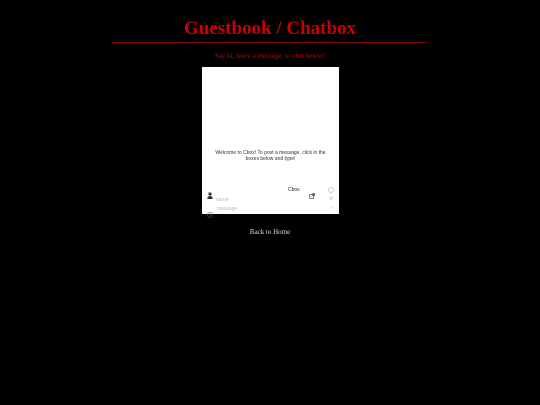 This screenshot has height=405, width=540. I want to click on cbox-link: Cbox, so click(294, 190).